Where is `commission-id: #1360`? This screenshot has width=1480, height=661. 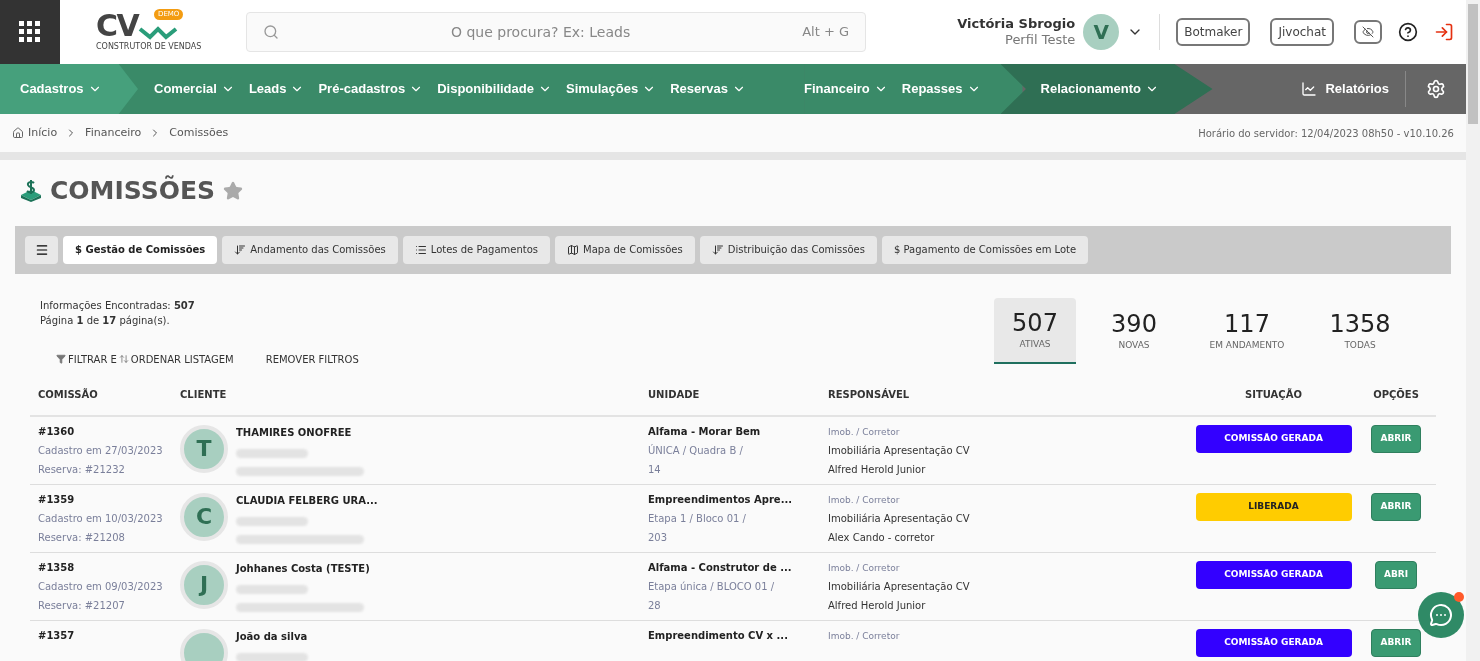 commission-id: #1360 is located at coordinates (57, 431).